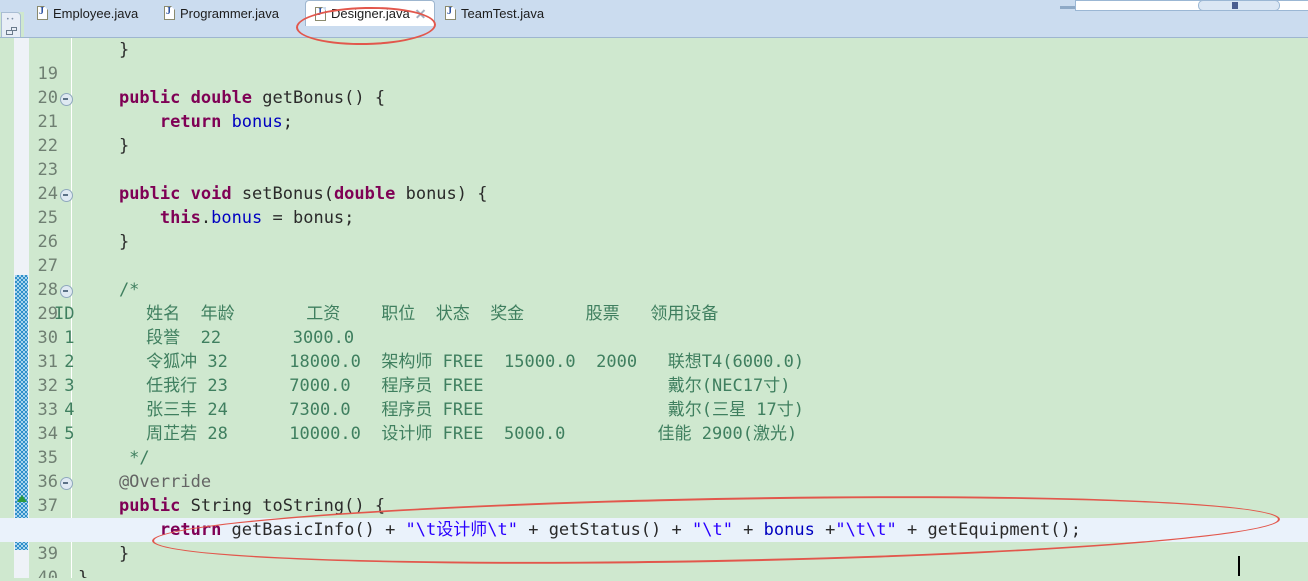 This screenshot has width=1308, height=581. I want to click on tab-designer-java: Designer.java, so click(370, 13).